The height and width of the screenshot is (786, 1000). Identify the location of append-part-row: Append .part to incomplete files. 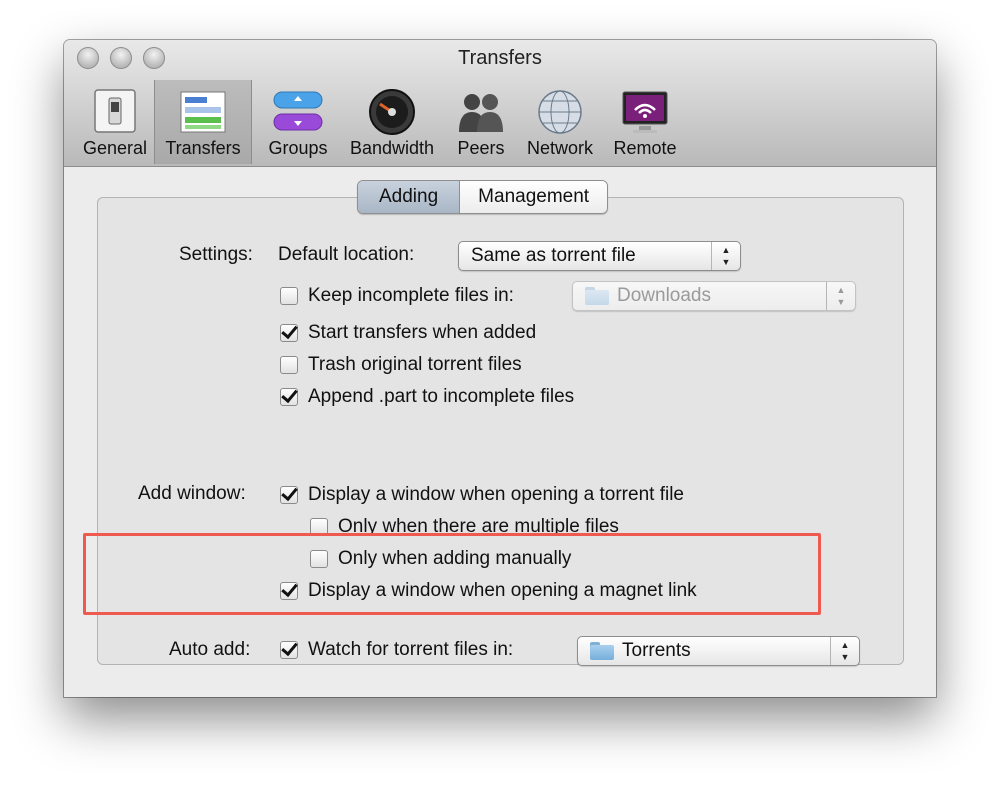
(427, 397).